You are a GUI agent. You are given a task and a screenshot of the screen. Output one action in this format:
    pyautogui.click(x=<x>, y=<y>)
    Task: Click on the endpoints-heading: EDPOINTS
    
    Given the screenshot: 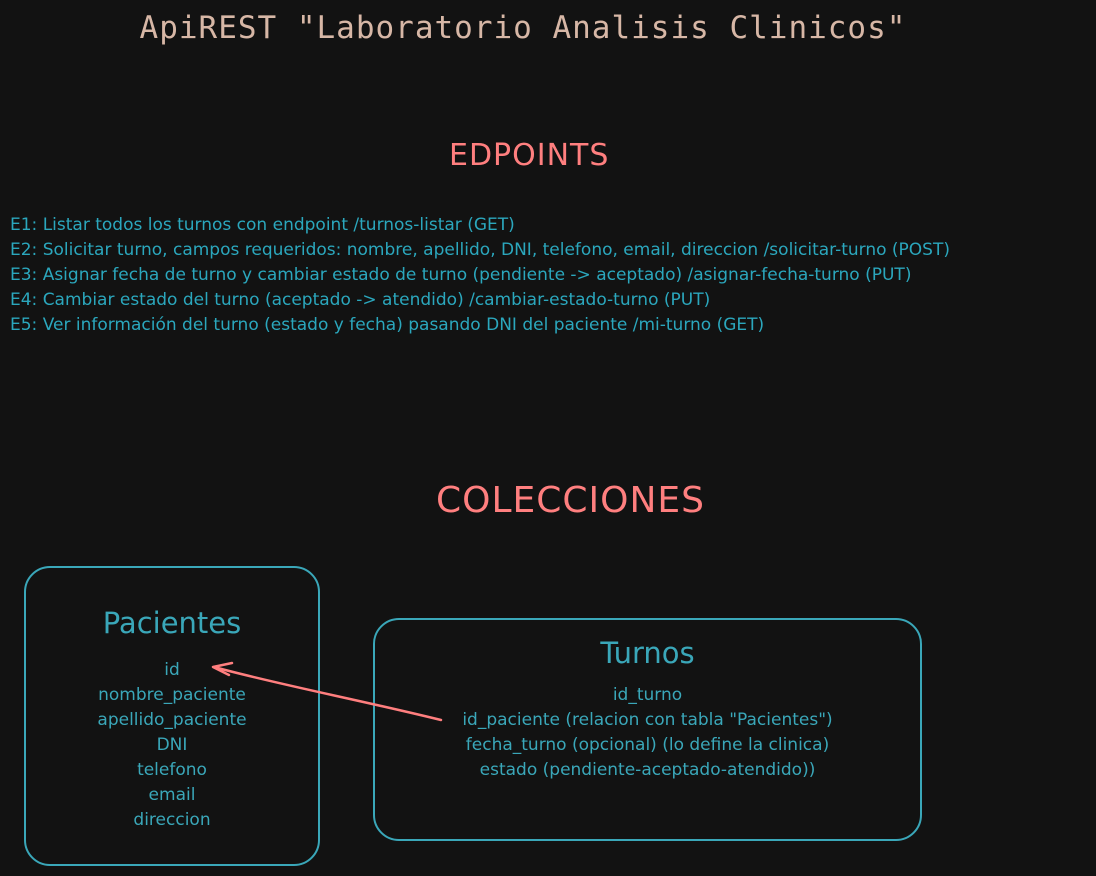 What is the action you would take?
    pyautogui.click(x=529, y=155)
    